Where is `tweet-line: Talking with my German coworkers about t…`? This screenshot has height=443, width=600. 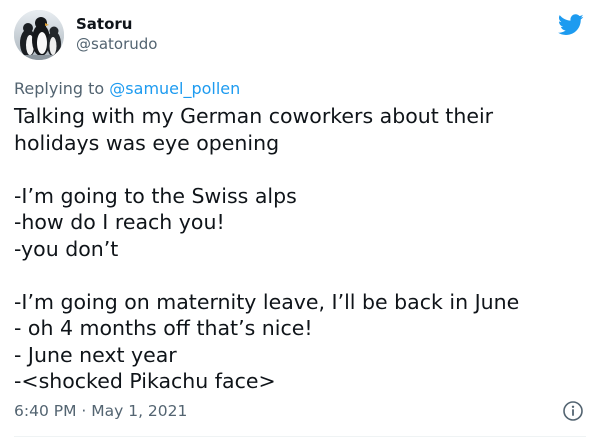 tweet-line: Talking with my German coworkers about t… is located at coordinates (254, 116).